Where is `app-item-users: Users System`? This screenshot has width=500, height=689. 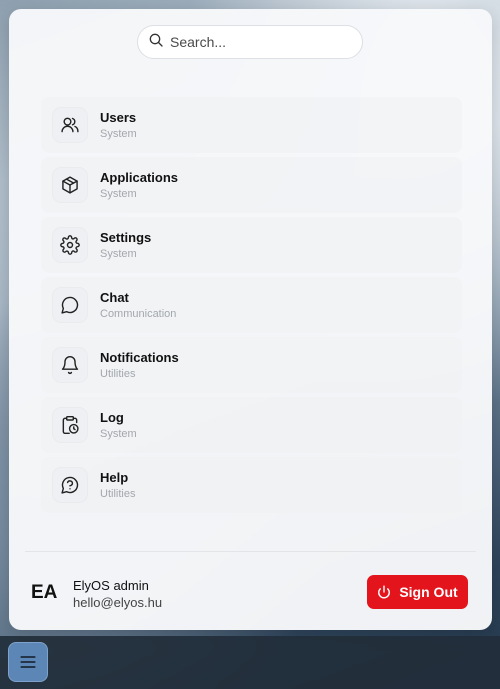
app-item-users: Users System is located at coordinates (251, 125).